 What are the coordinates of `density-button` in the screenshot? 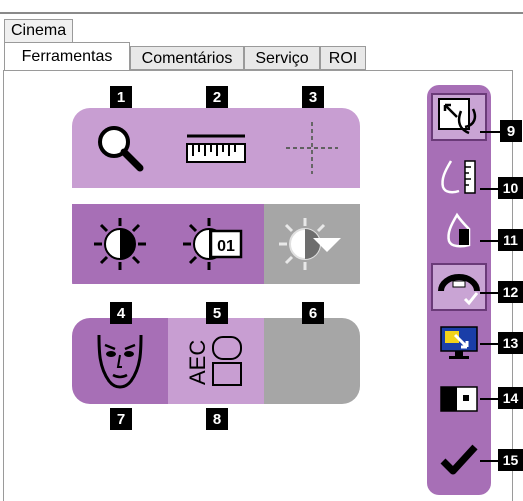 It's located at (459, 177).